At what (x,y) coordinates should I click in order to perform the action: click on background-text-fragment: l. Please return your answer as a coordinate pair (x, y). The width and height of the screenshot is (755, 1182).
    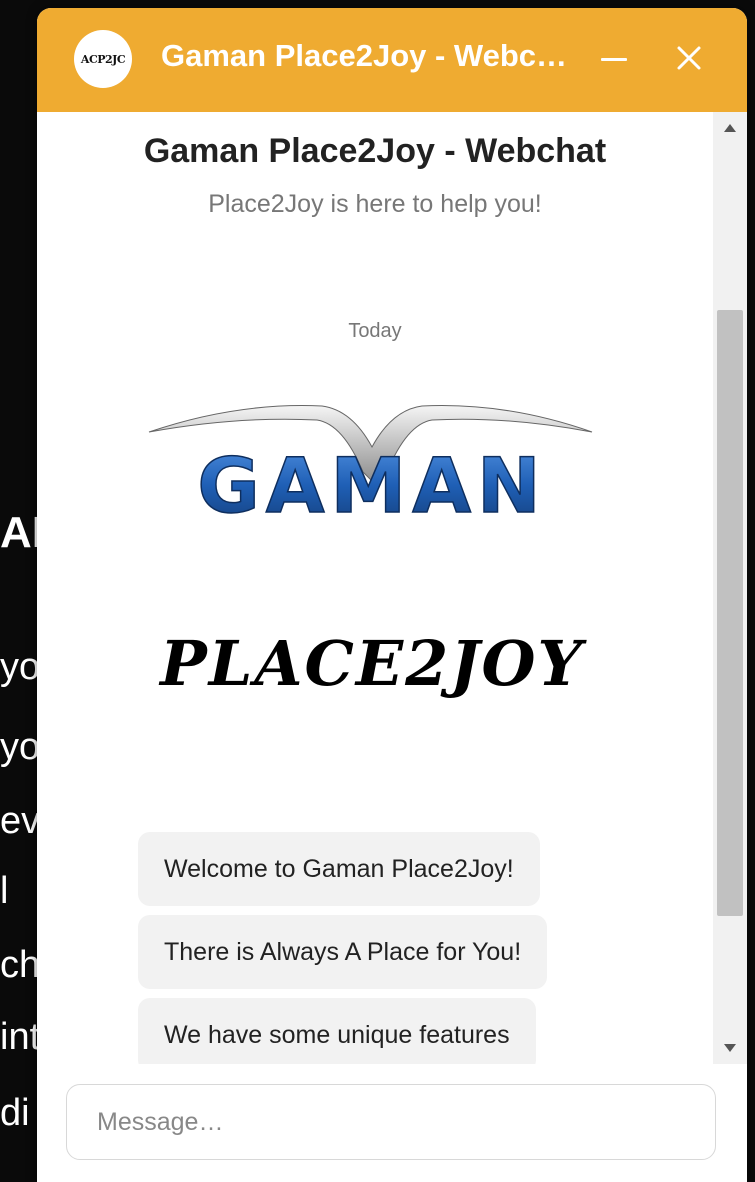
    Looking at the image, I should click on (4, 891).